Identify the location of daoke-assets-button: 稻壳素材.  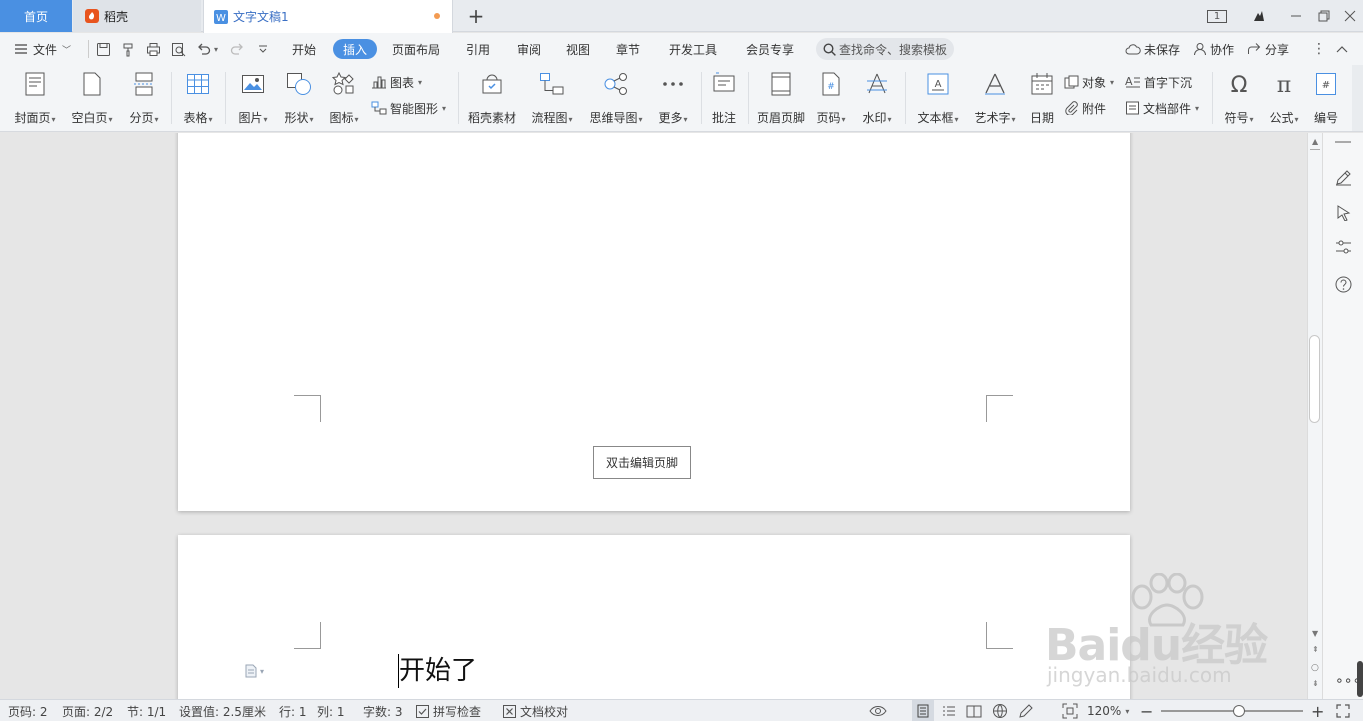
(492, 97).